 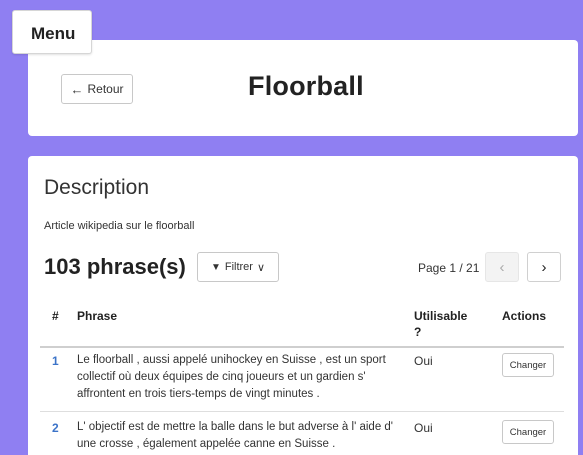 I want to click on page-info: Page 1 / 21, so click(x=449, y=268).